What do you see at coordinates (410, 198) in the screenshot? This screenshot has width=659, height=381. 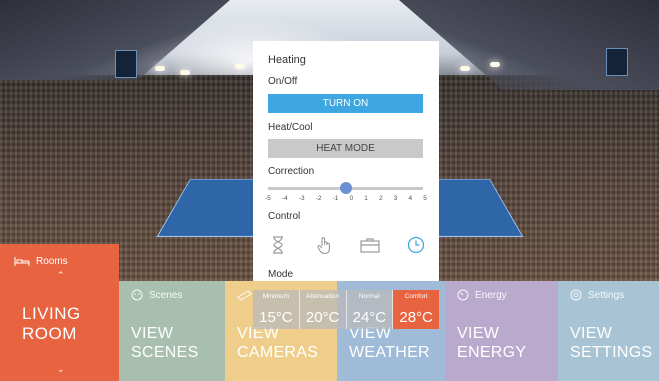 I see `tick-label: 4` at bounding box center [410, 198].